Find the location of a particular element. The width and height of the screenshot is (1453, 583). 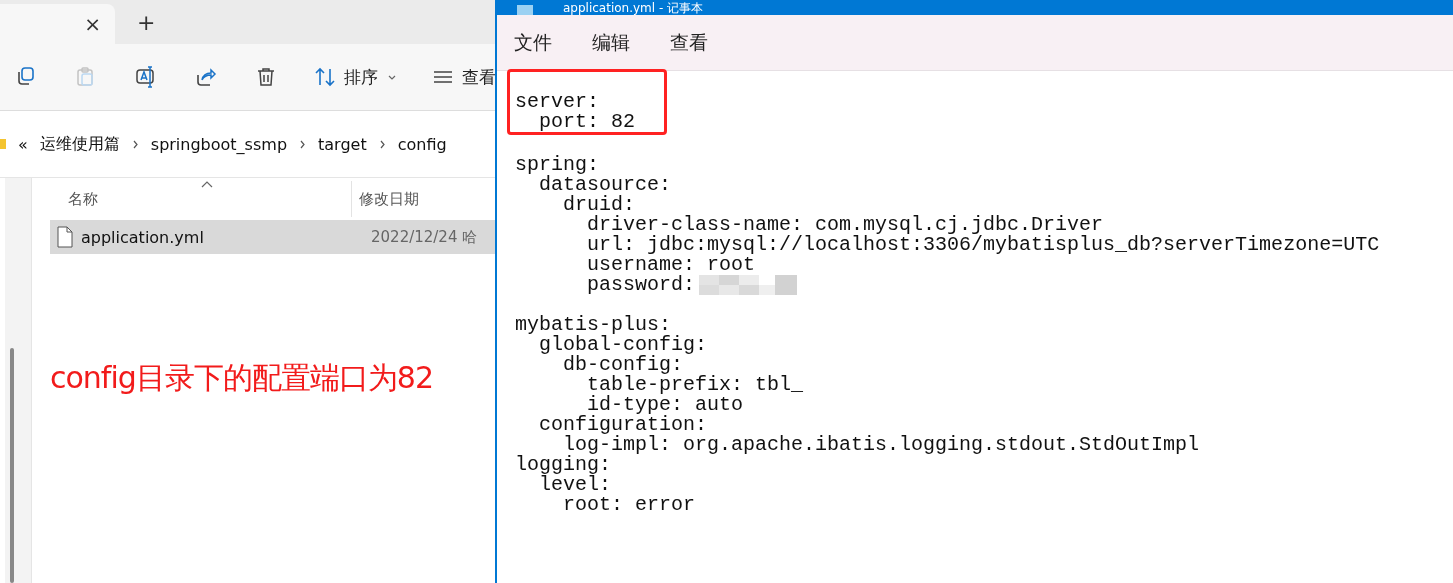

annotation-text: config目录下的配置端口为82 is located at coordinates (242, 378).